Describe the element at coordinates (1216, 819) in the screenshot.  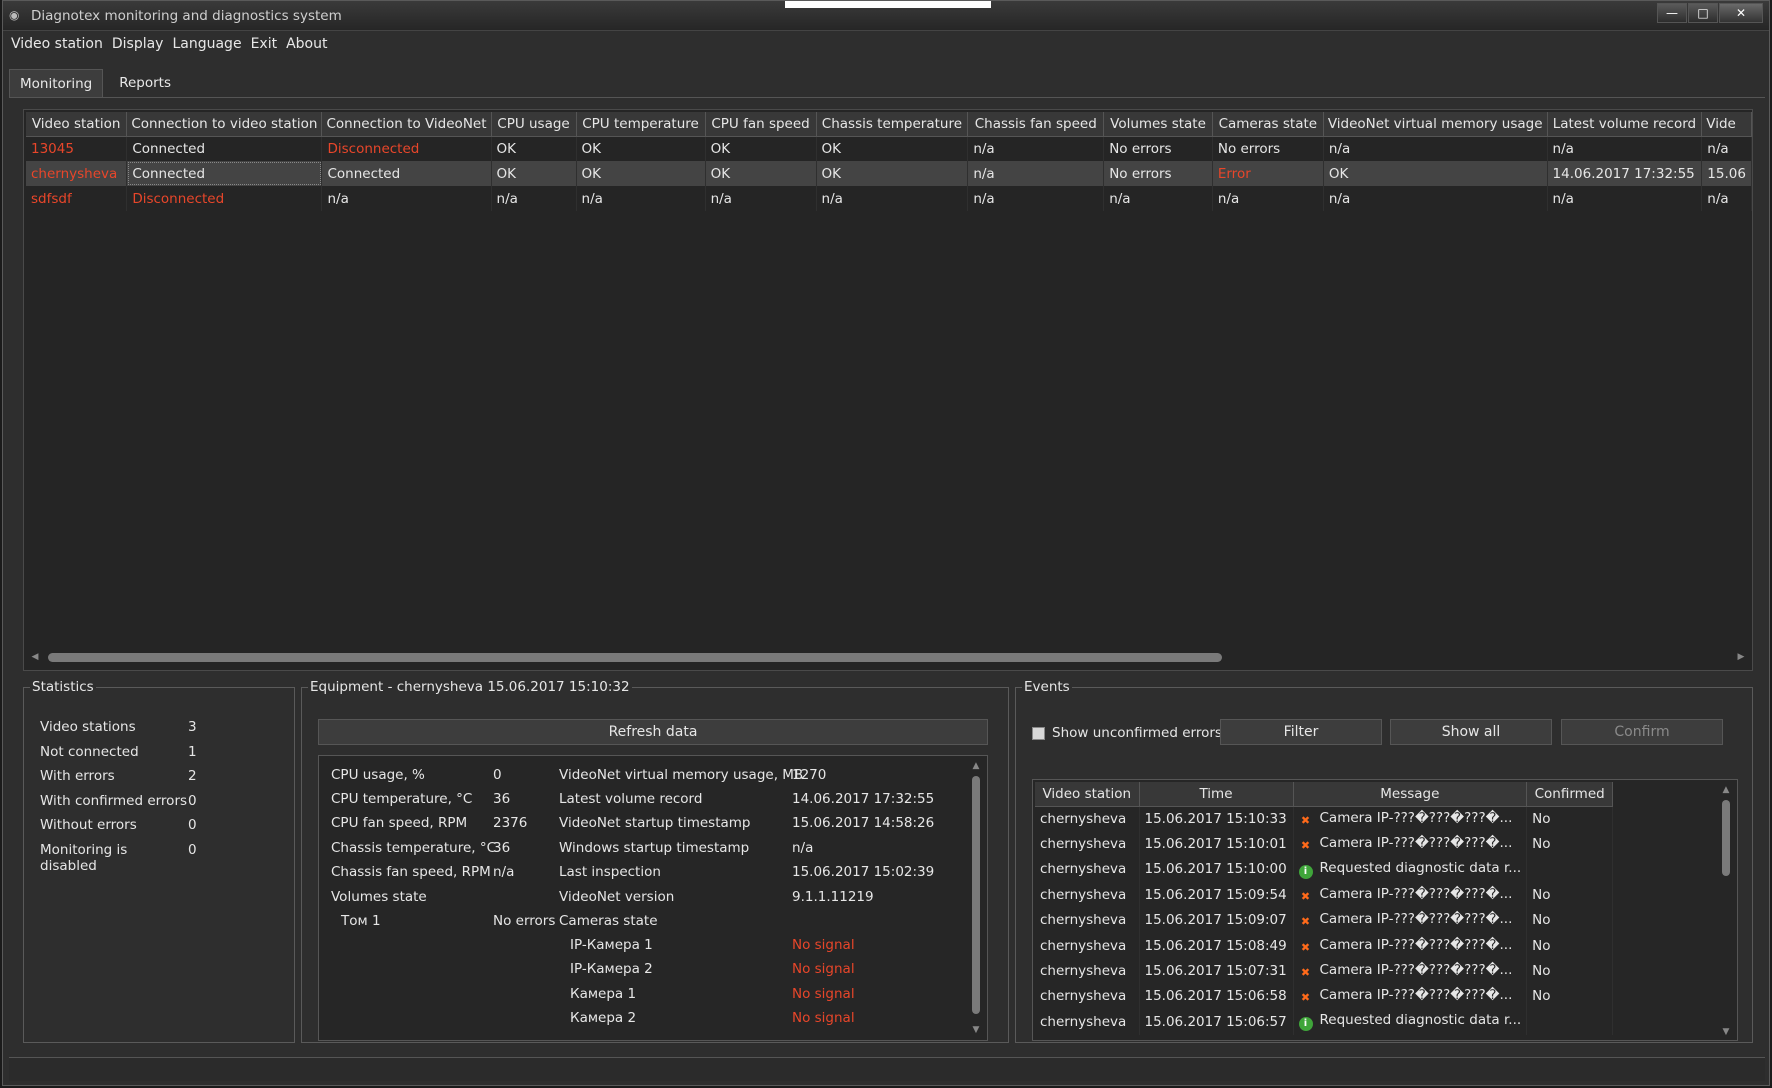
I see `event-time: 15.06.2017 15:10:33` at that location.